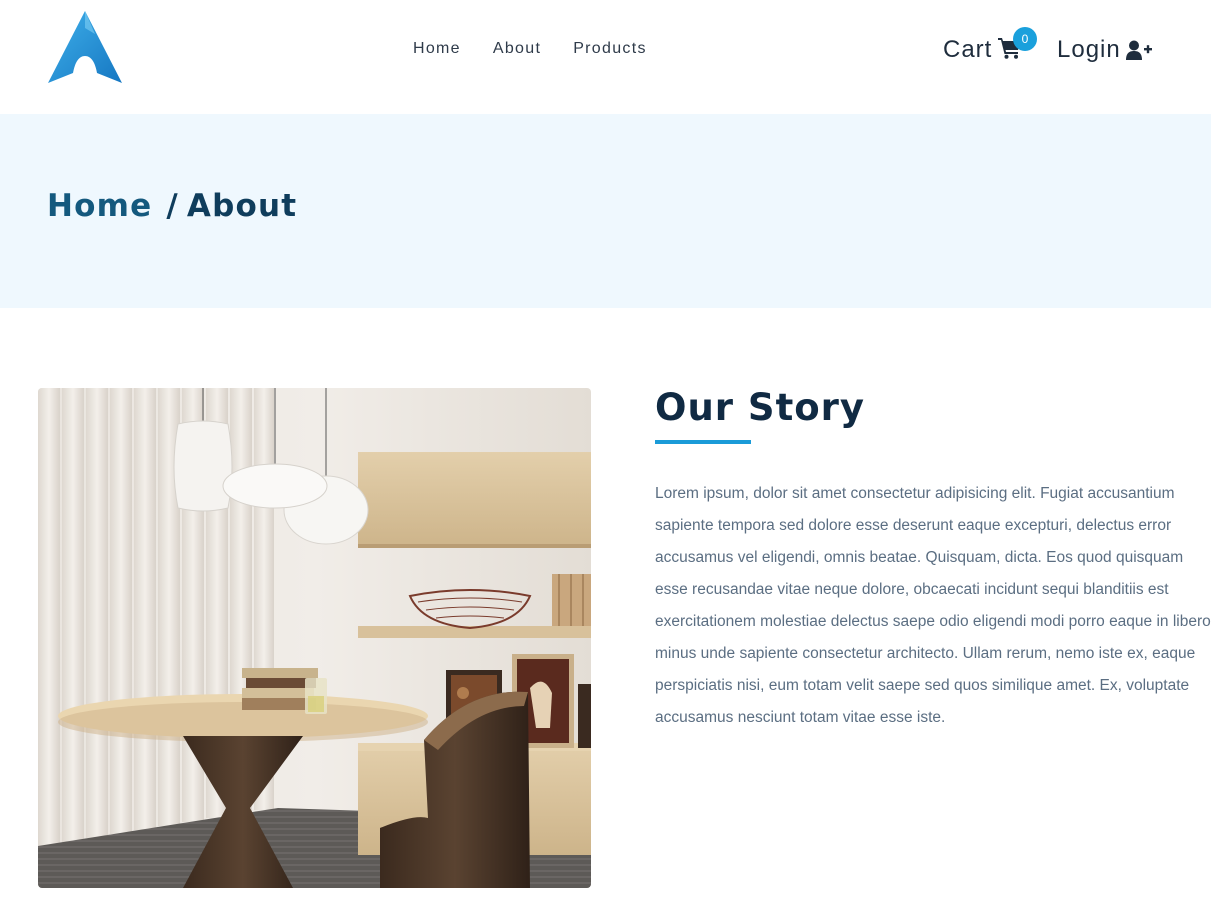 The image size is (1211, 922). Describe the element at coordinates (703, 442) in the screenshot. I see `title-underline` at that location.